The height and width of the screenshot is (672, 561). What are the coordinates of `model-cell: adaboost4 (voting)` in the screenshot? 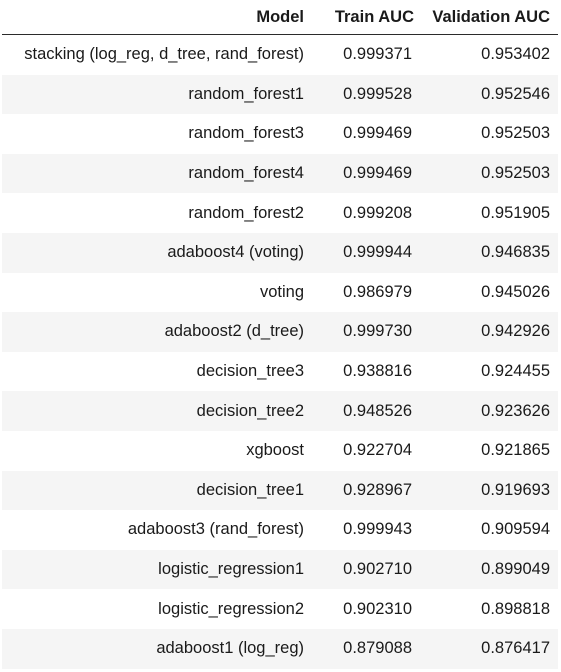 It's located at (157, 252).